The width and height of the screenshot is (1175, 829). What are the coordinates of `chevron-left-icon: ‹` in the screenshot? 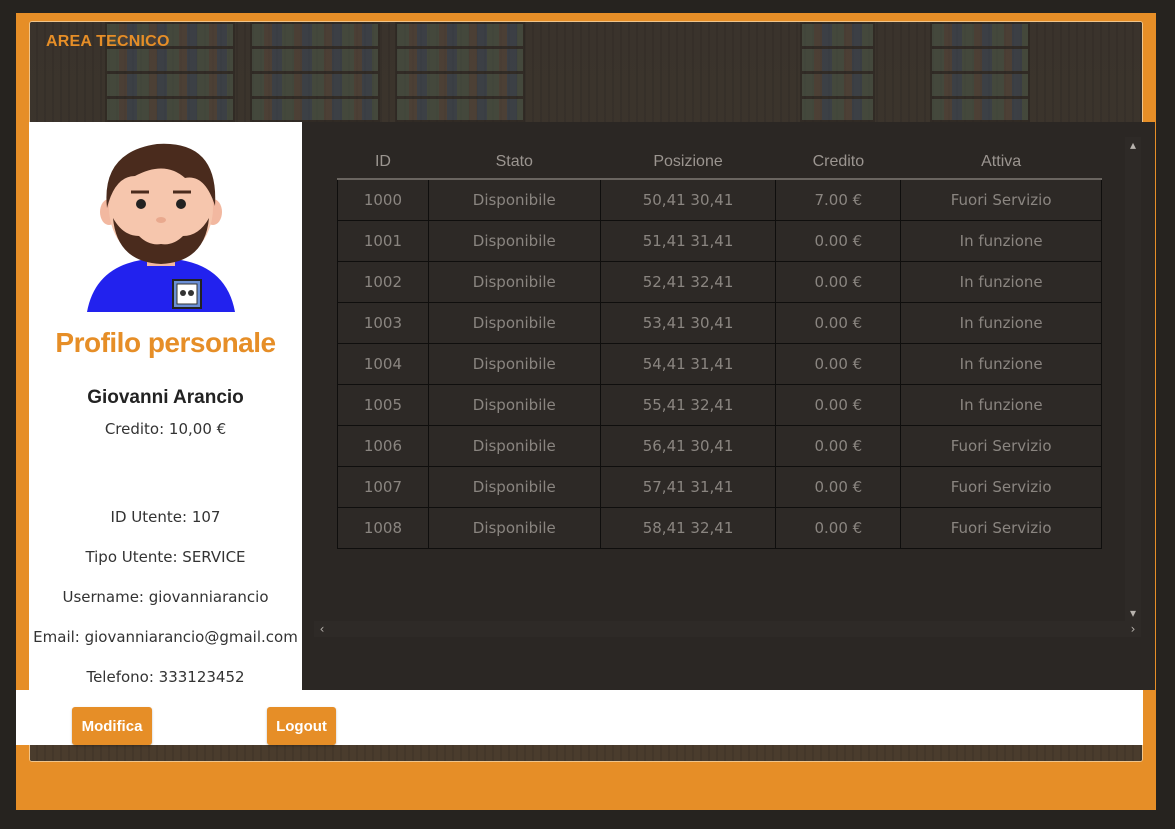 It's located at (322, 629).